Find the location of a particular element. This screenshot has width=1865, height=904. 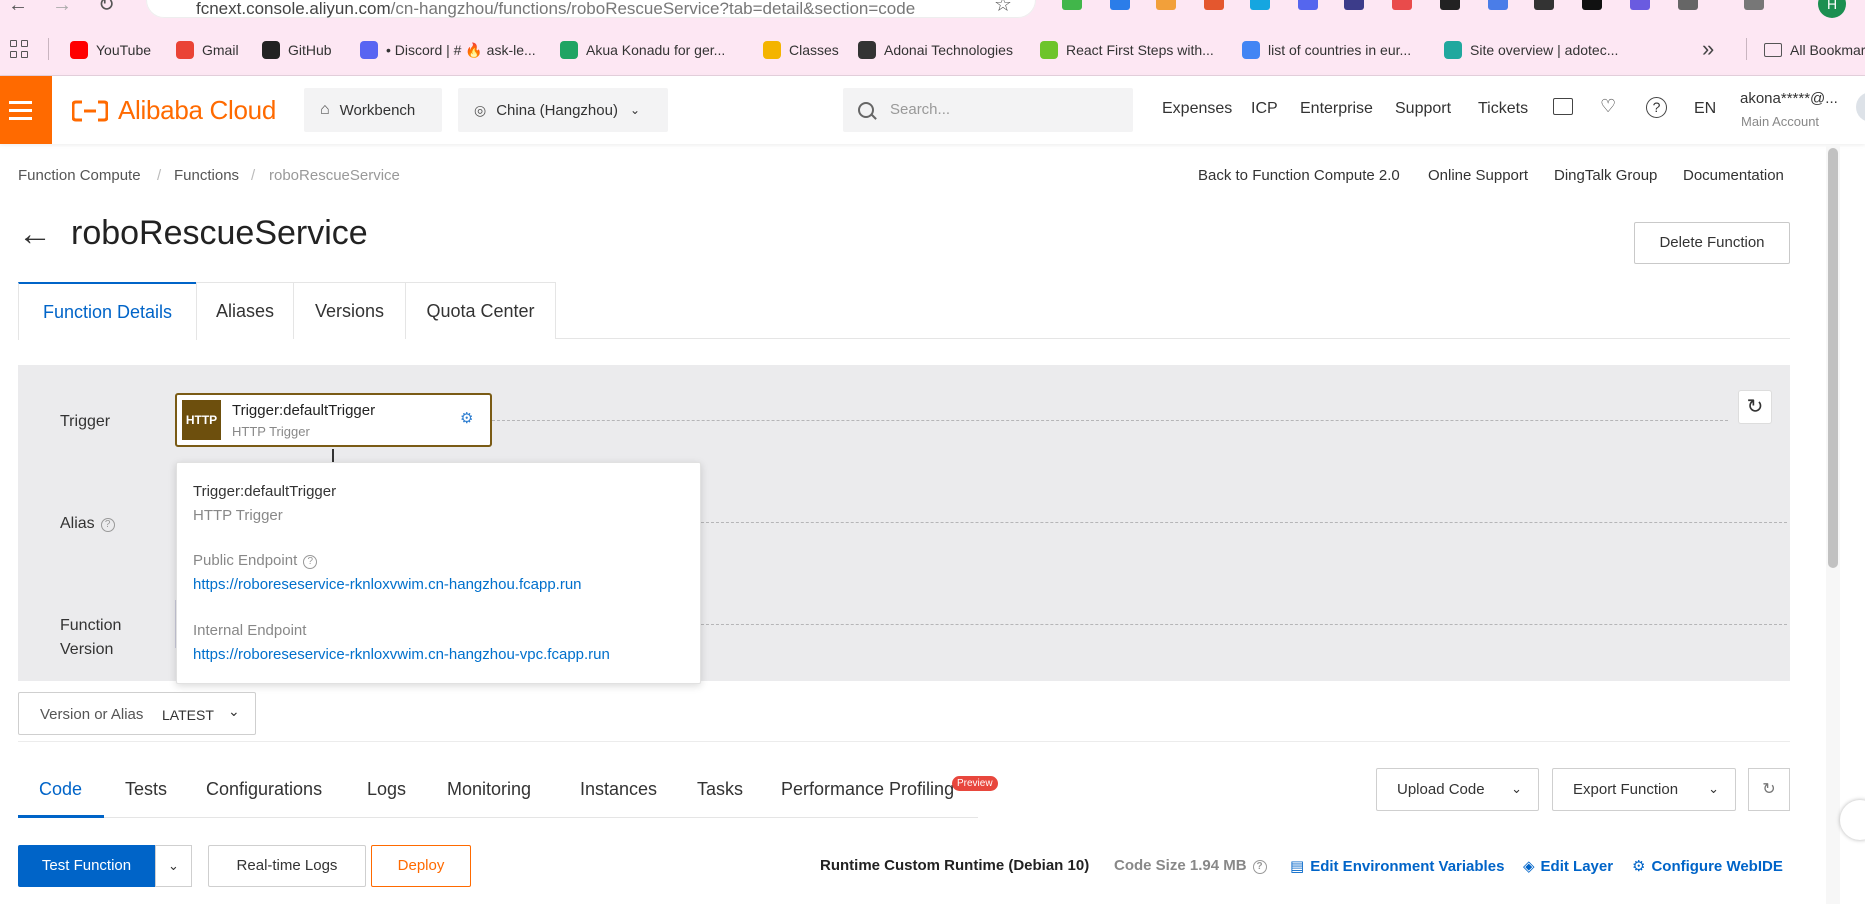

apps-grid-icon is located at coordinates (20, 50).